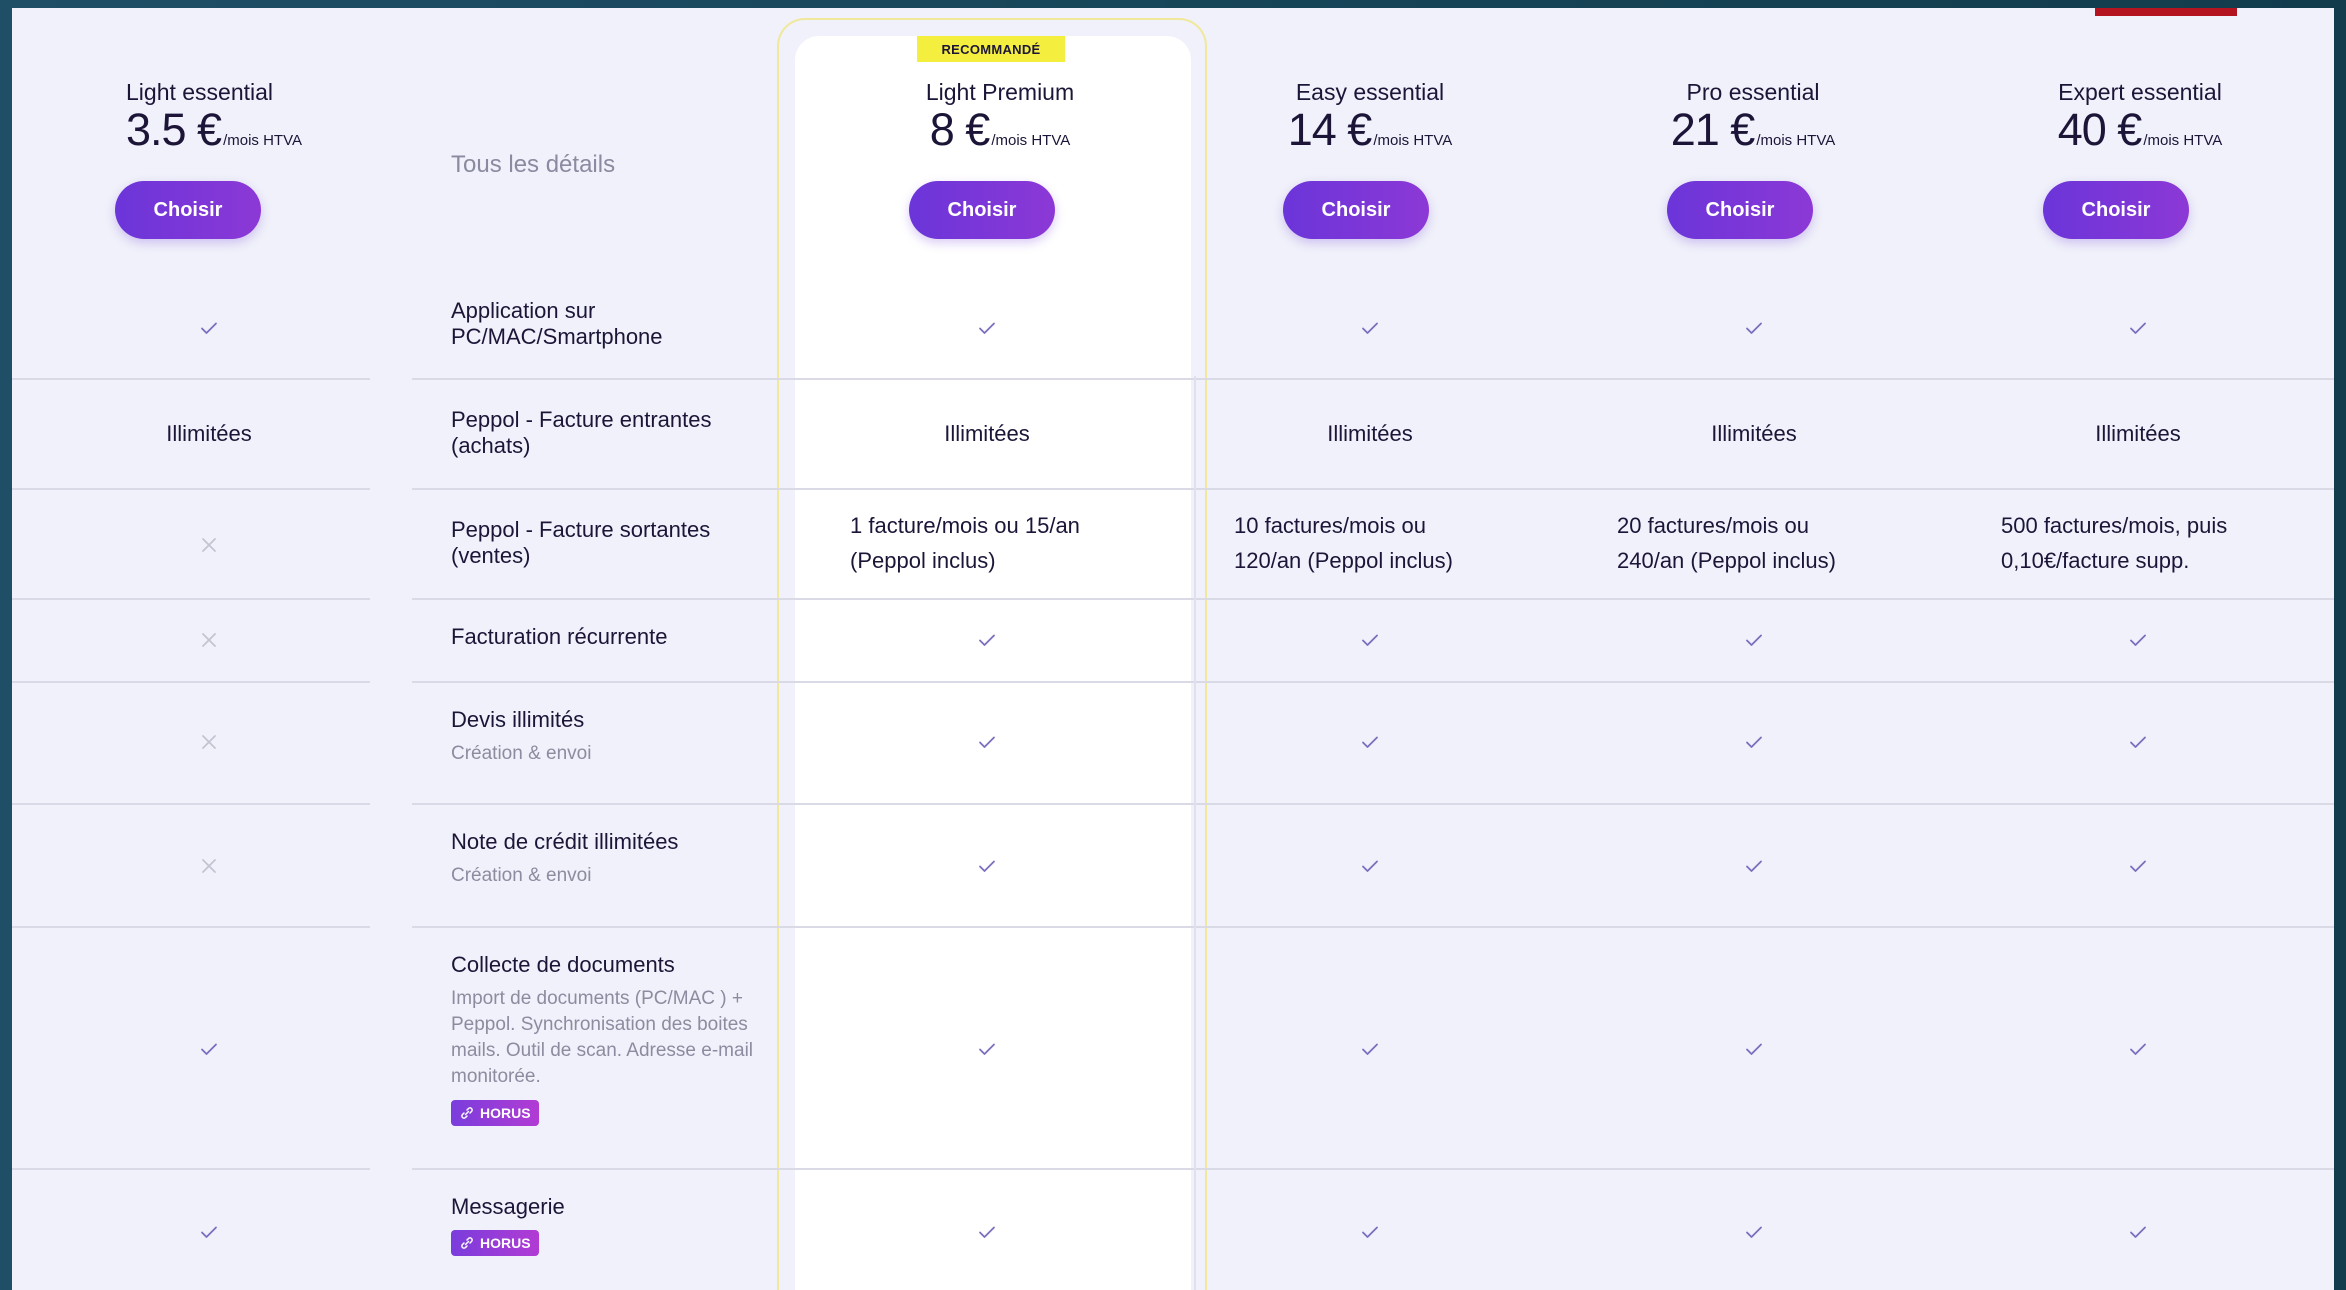  I want to click on plan-amount: 40 €, so click(2100, 129).